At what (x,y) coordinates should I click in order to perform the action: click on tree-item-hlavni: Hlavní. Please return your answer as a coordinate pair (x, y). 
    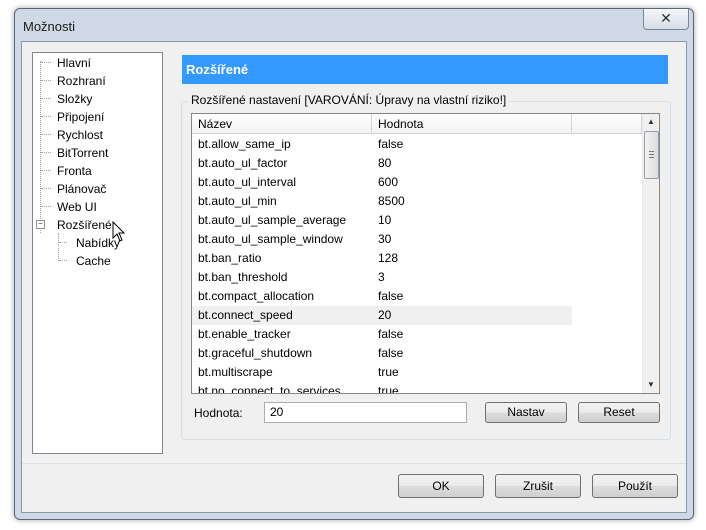
    Looking at the image, I should click on (74, 63).